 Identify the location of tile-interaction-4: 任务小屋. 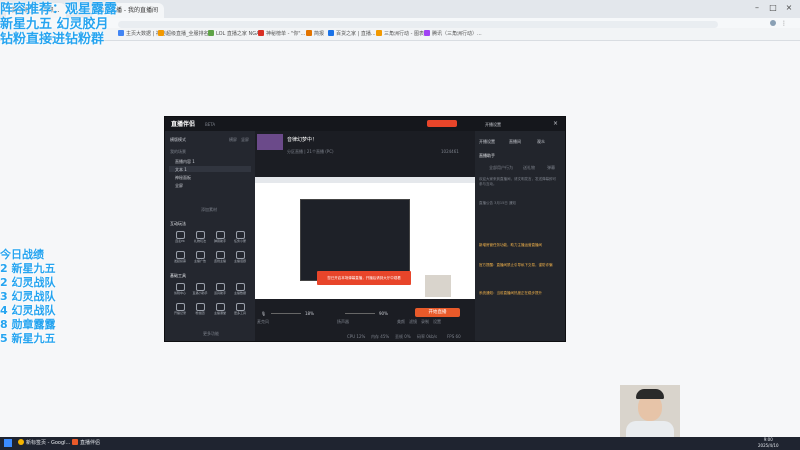
(240, 237).